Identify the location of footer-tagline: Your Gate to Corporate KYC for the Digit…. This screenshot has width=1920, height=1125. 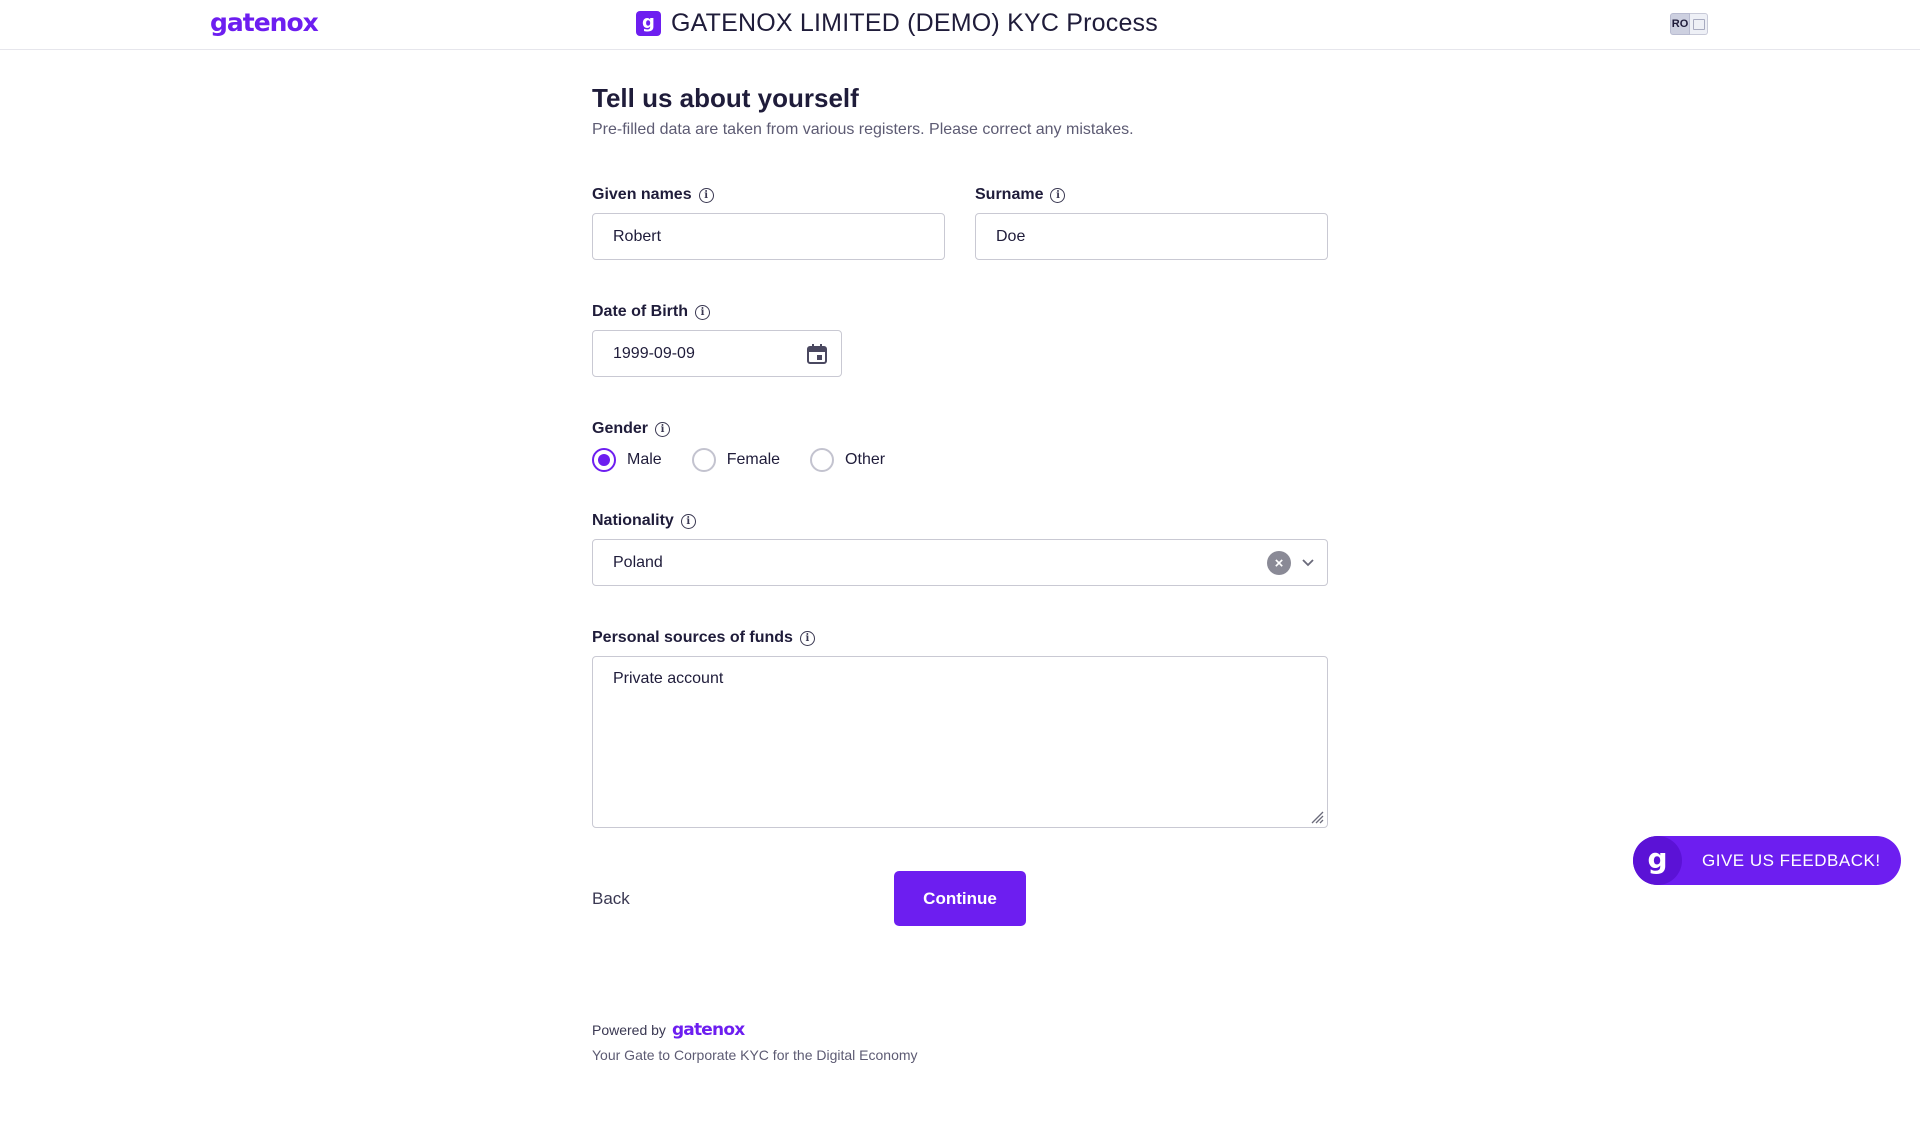
(755, 1055).